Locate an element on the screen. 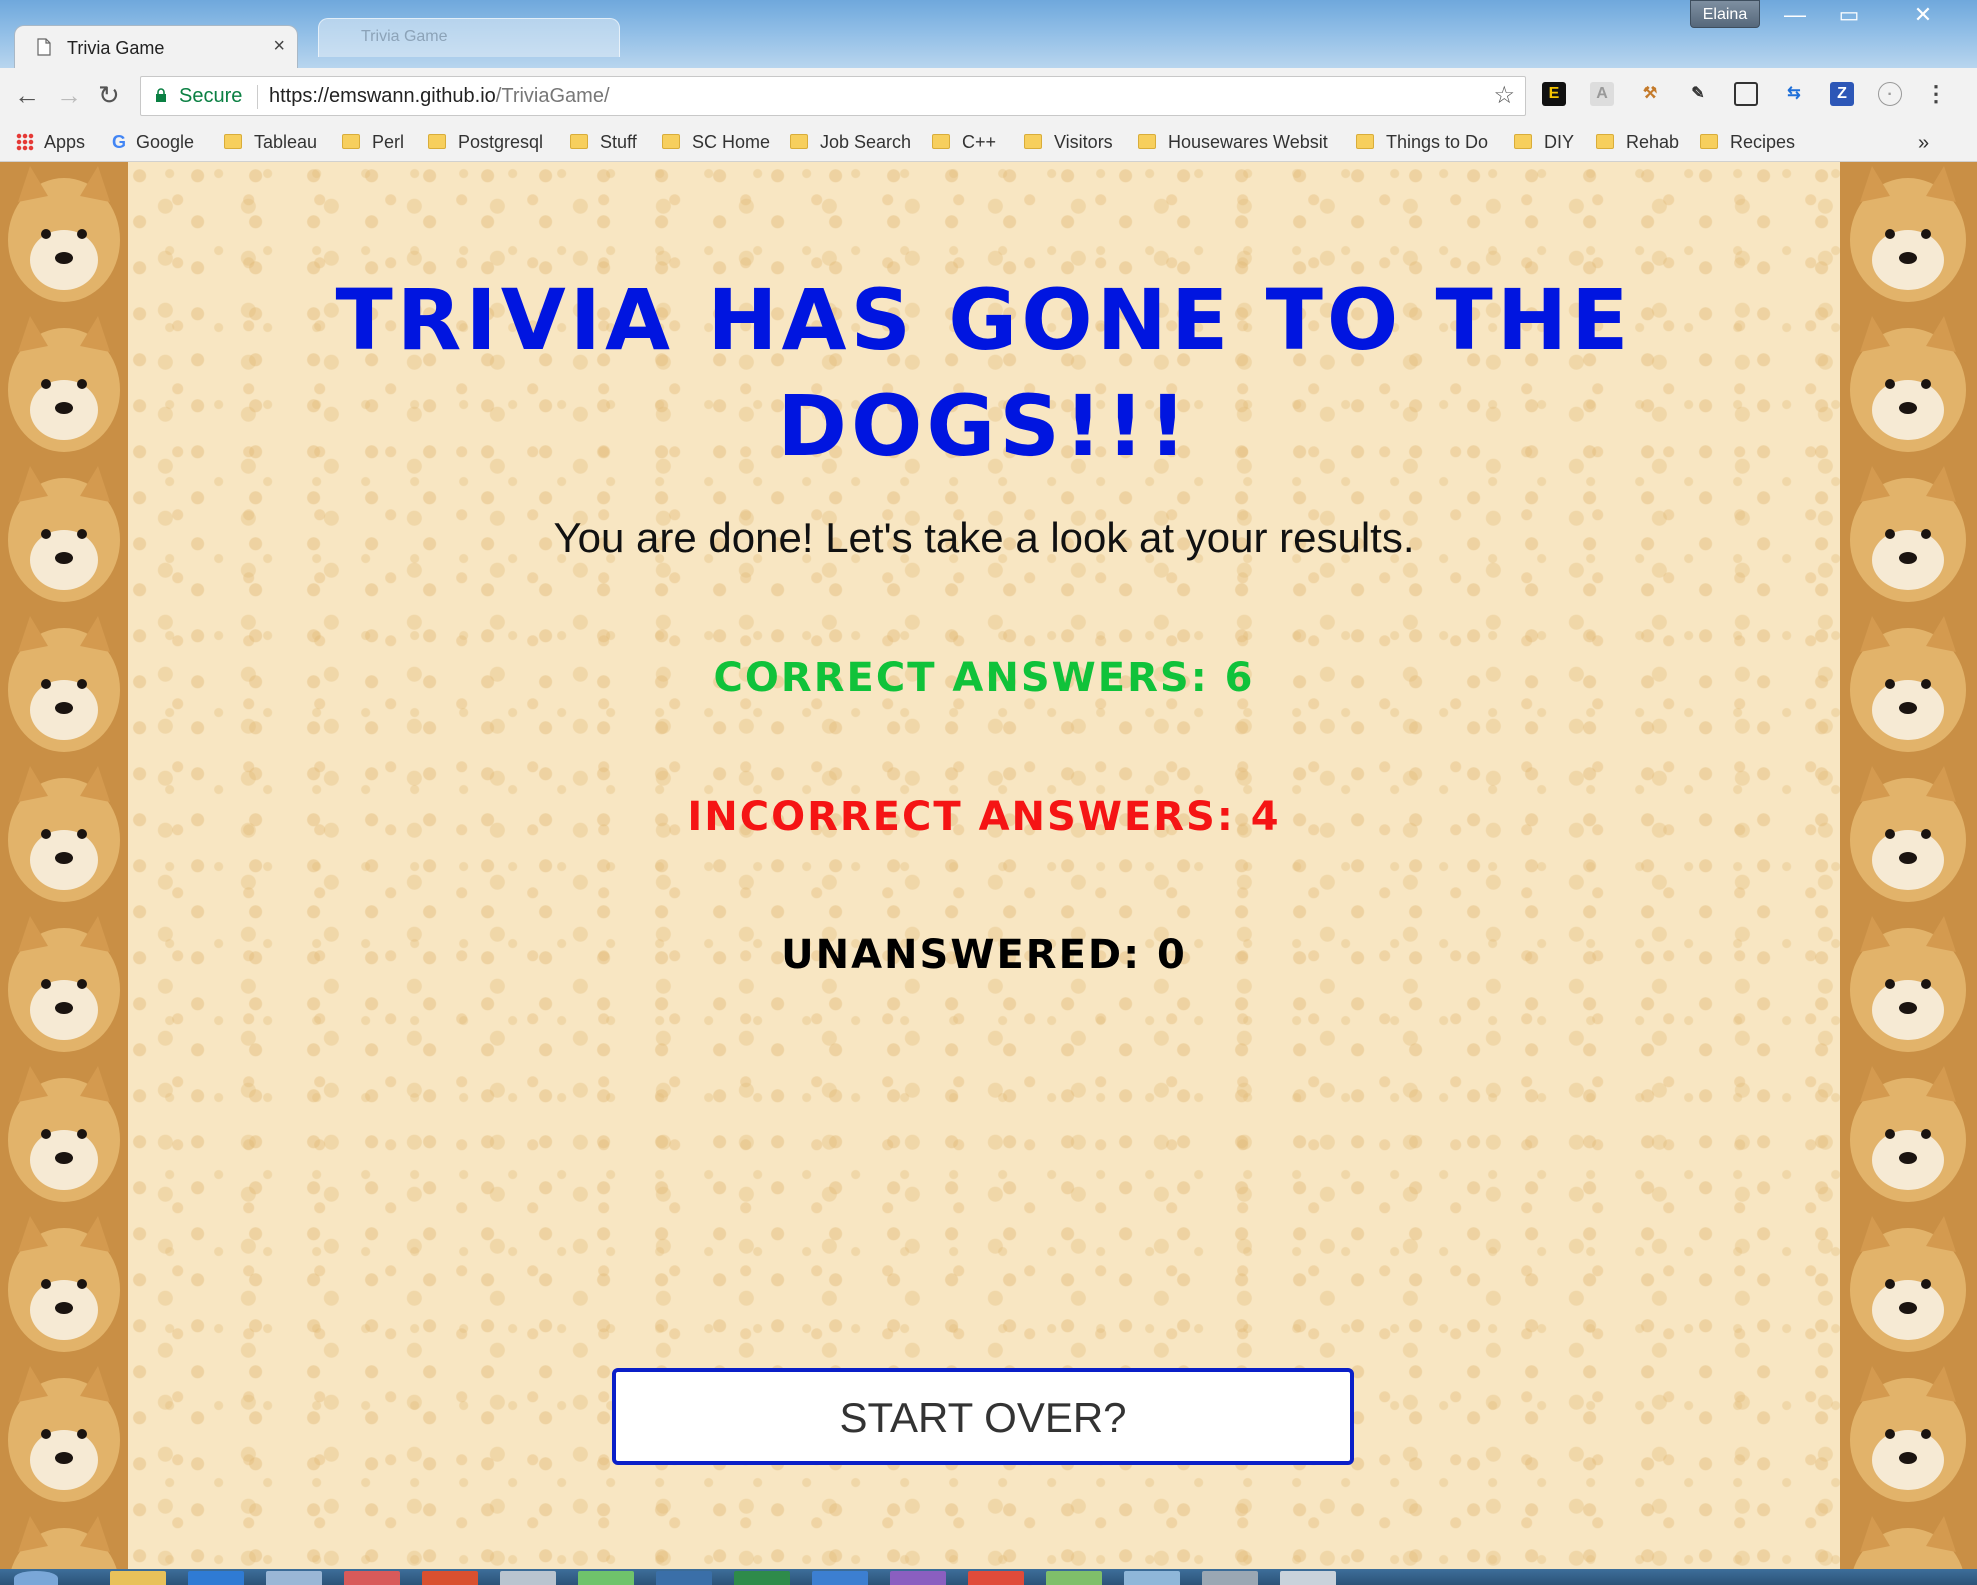  bookmark-star-icon: ☆ is located at coordinates (1504, 95).